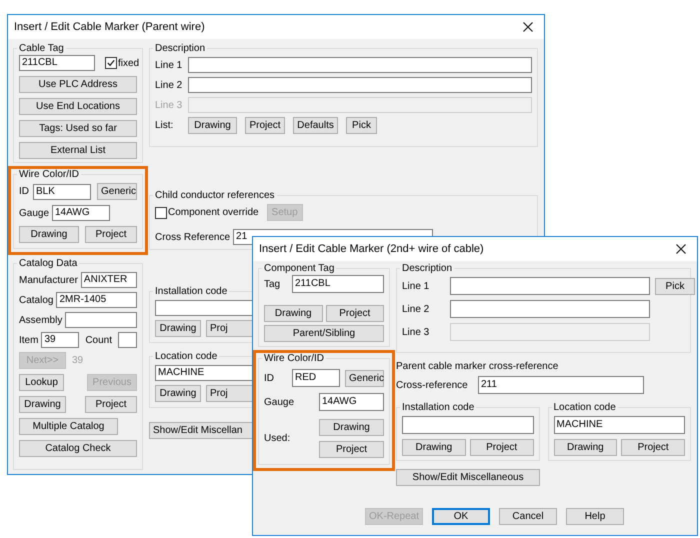 This screenshot has width=700, height=538. I want to click on input-field: 2MR-1405, so click(96, 300).